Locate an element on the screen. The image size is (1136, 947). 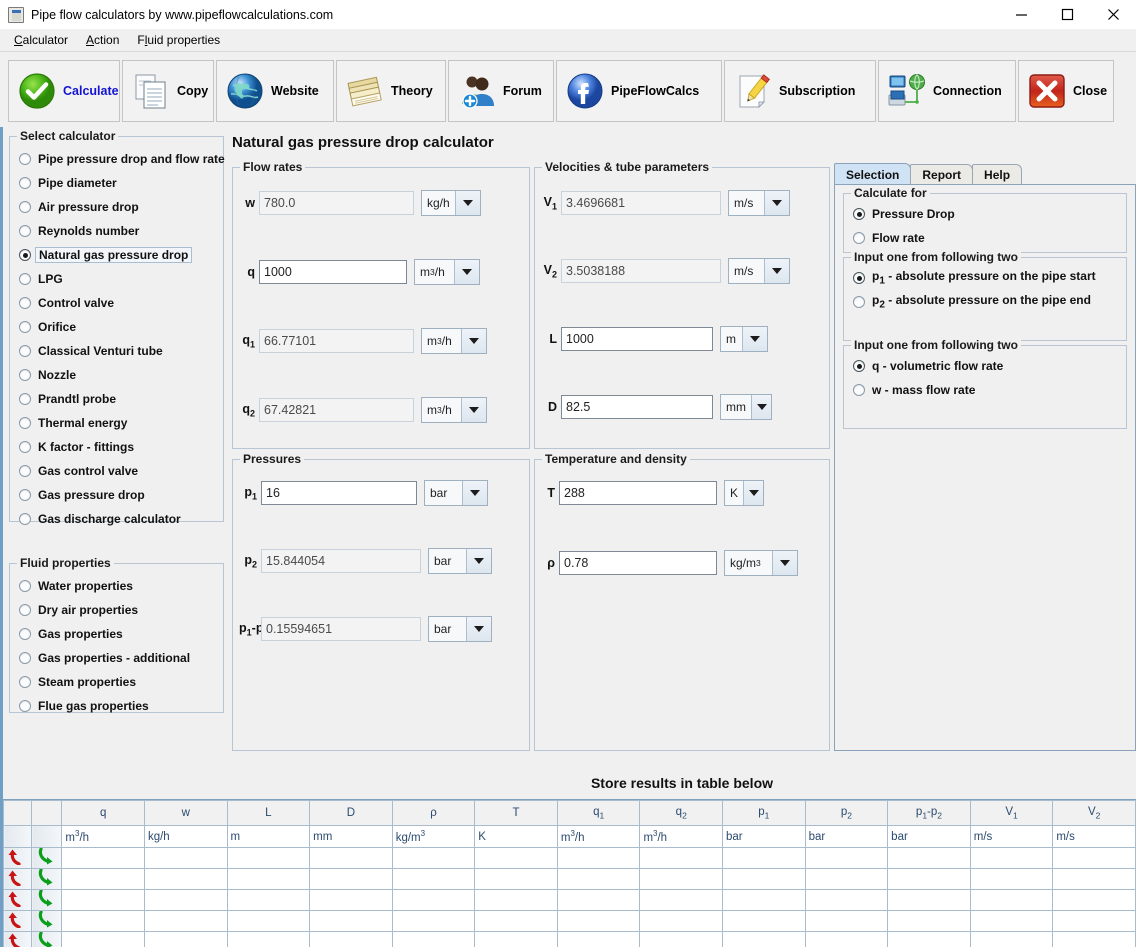
sidebar-item-prandtl-probe: Prandtl probe is located at coordinates (116, 399).